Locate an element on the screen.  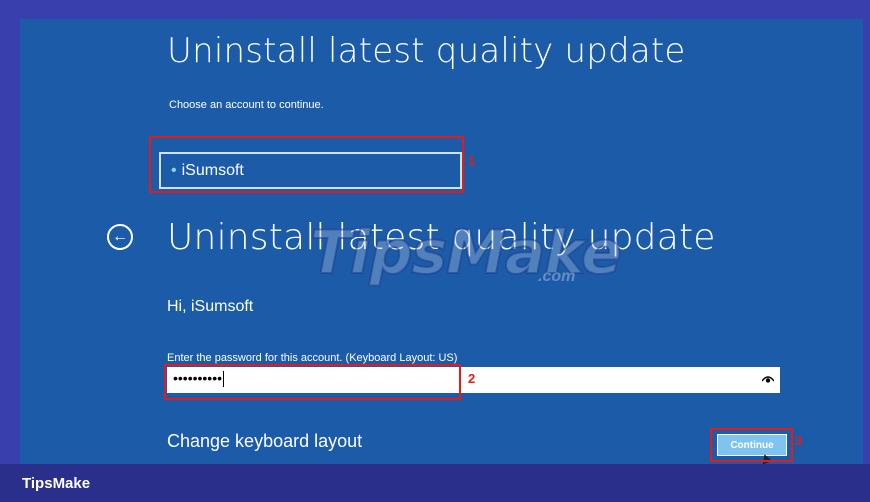
greeting-text: Hi, iSumsoft is located at coordinates (210, 306).